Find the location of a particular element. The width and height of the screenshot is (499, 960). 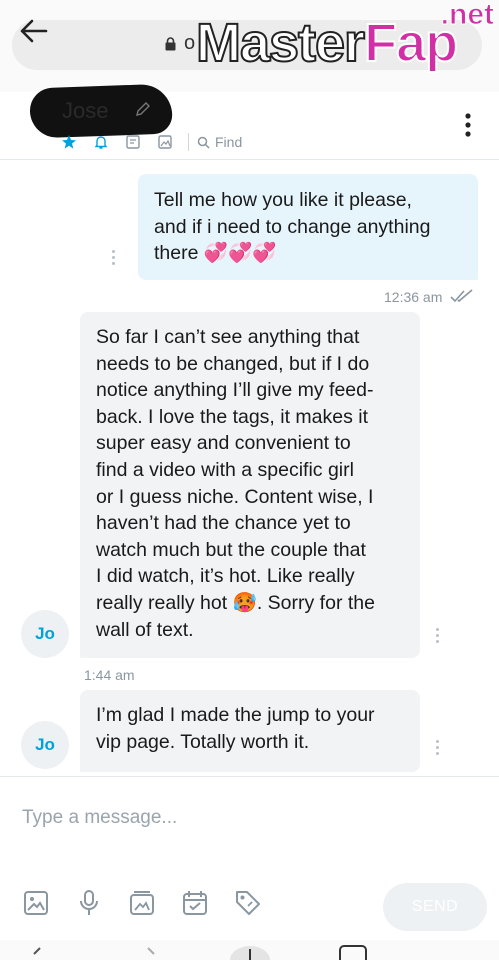

price-tag-icon is located at coordinates (248, 903).